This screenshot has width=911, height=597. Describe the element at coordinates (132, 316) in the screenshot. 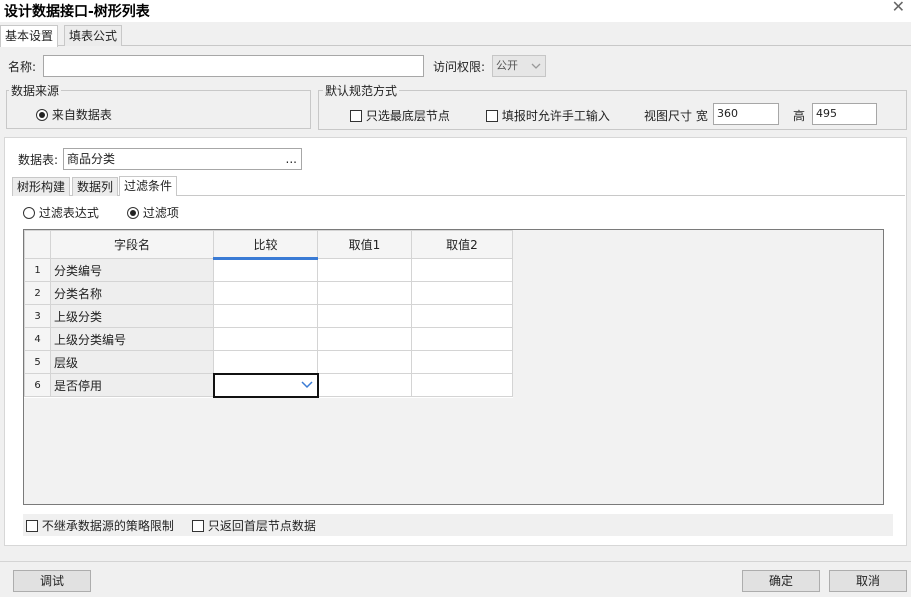

I see `field-name-cell: 上级分类` at that location.